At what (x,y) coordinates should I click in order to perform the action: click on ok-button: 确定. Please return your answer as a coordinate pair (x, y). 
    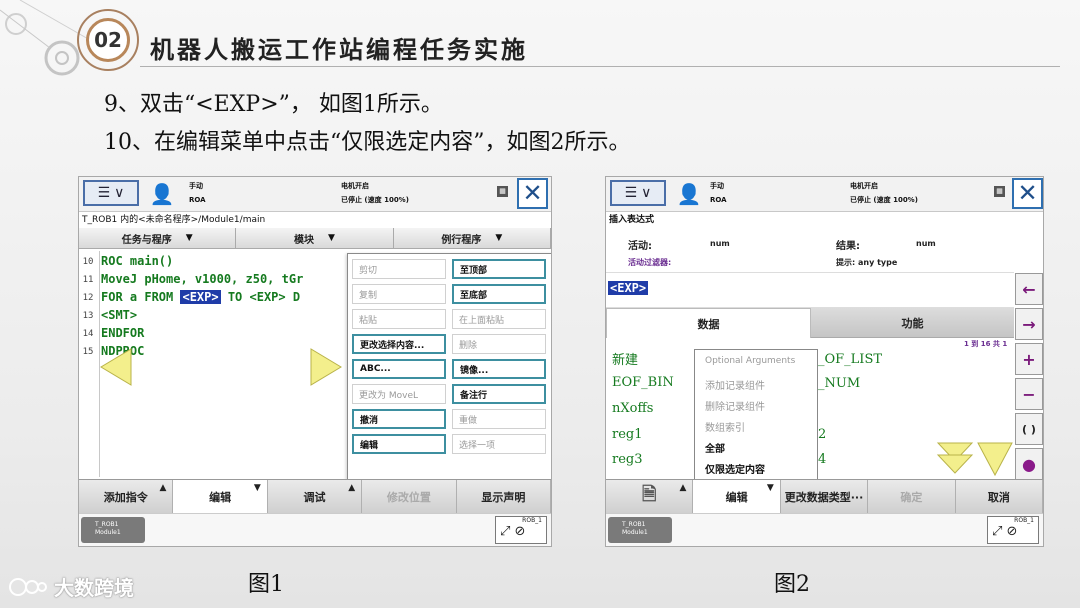
    Looking at the image, I should click on (912, 497).